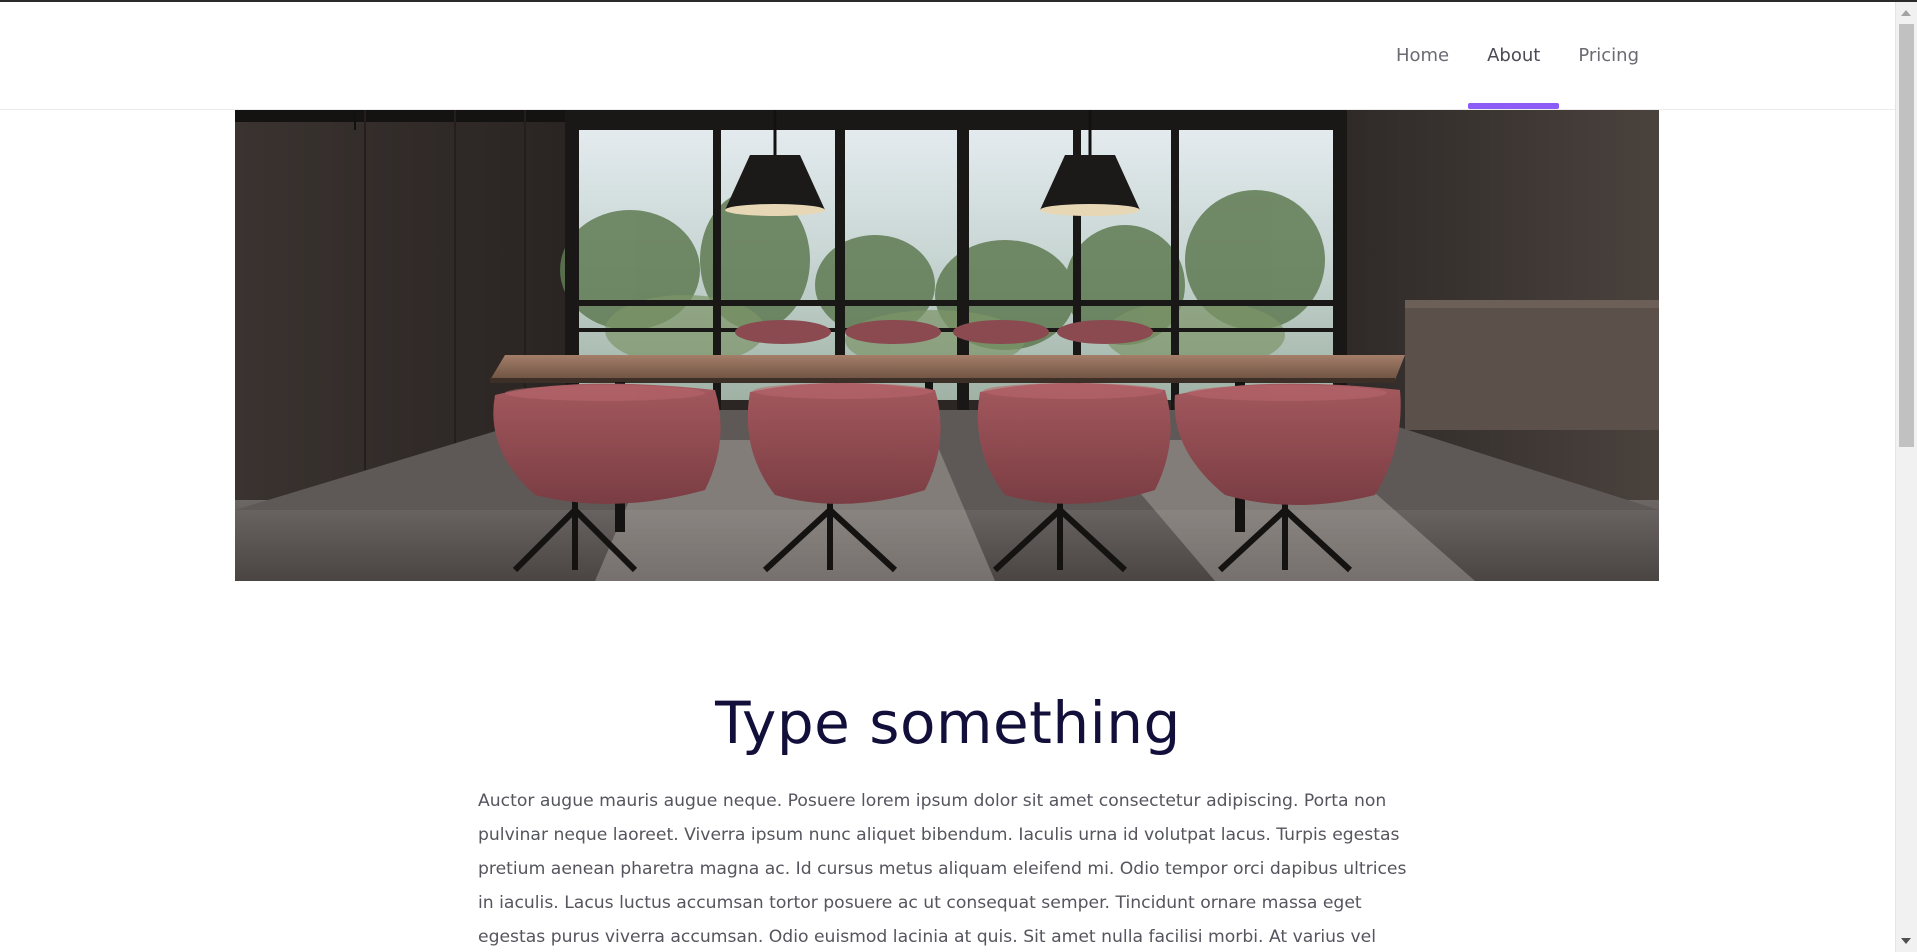  What do you see at coordinates (1514, 55) in the screenshot?
I see `nav-item-about: About` at bounding box center [1514, 55].